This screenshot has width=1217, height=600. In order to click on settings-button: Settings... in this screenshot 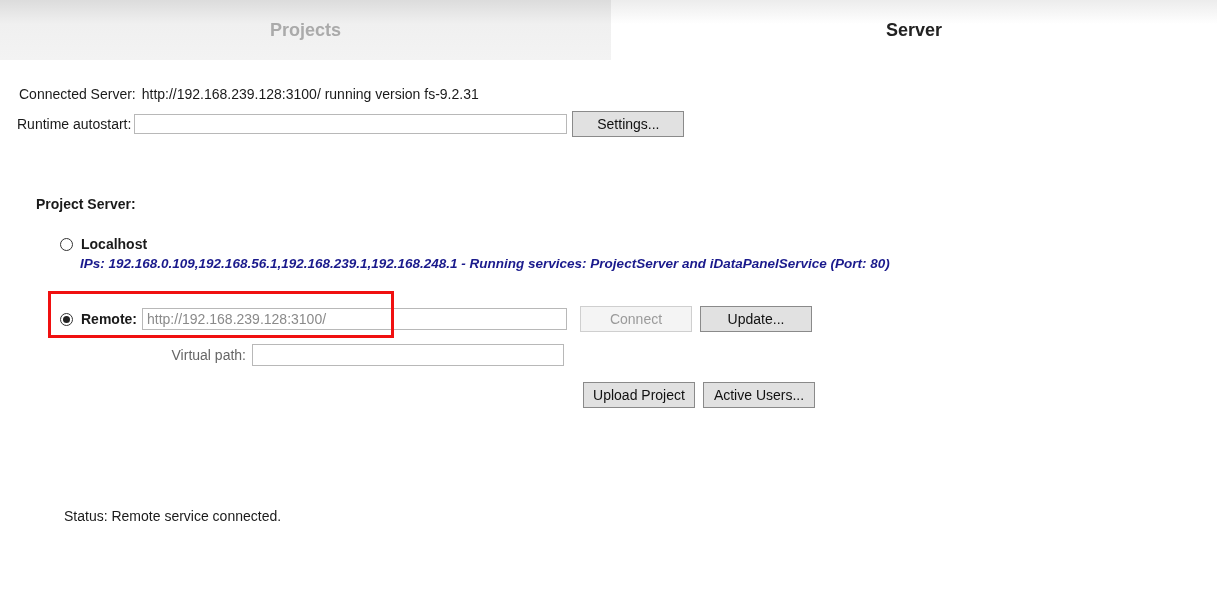, I will do `click(628, 124)`.